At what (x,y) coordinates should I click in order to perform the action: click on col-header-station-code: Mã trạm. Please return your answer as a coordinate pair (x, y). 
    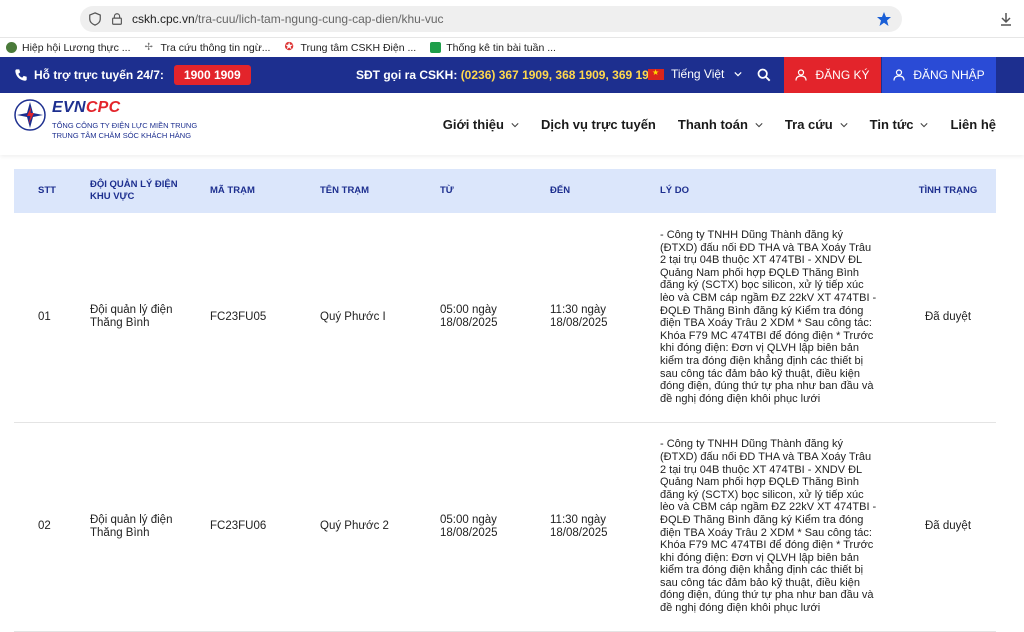
    Looking at the image, I should click on (232, 190).